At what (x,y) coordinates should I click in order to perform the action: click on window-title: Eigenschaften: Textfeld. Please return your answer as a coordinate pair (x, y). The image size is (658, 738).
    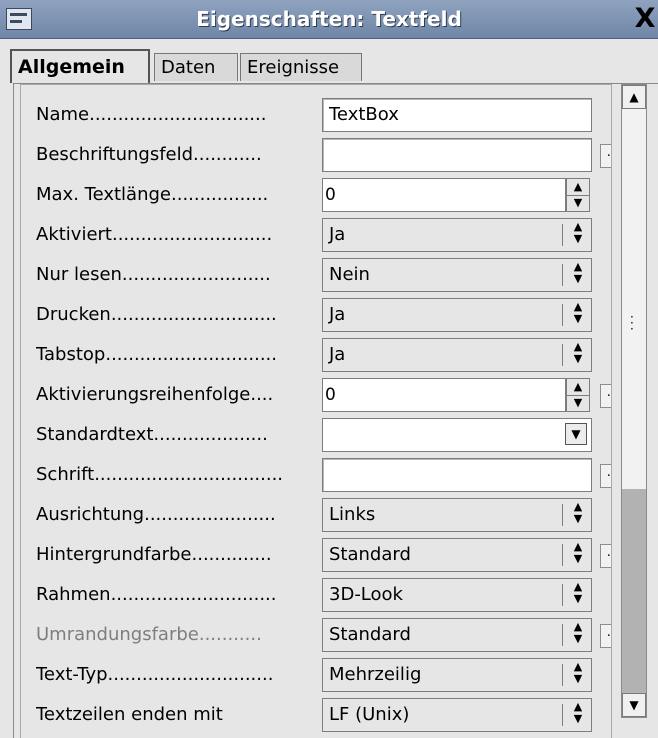
    Looking at the image, I should click on (329, 19).